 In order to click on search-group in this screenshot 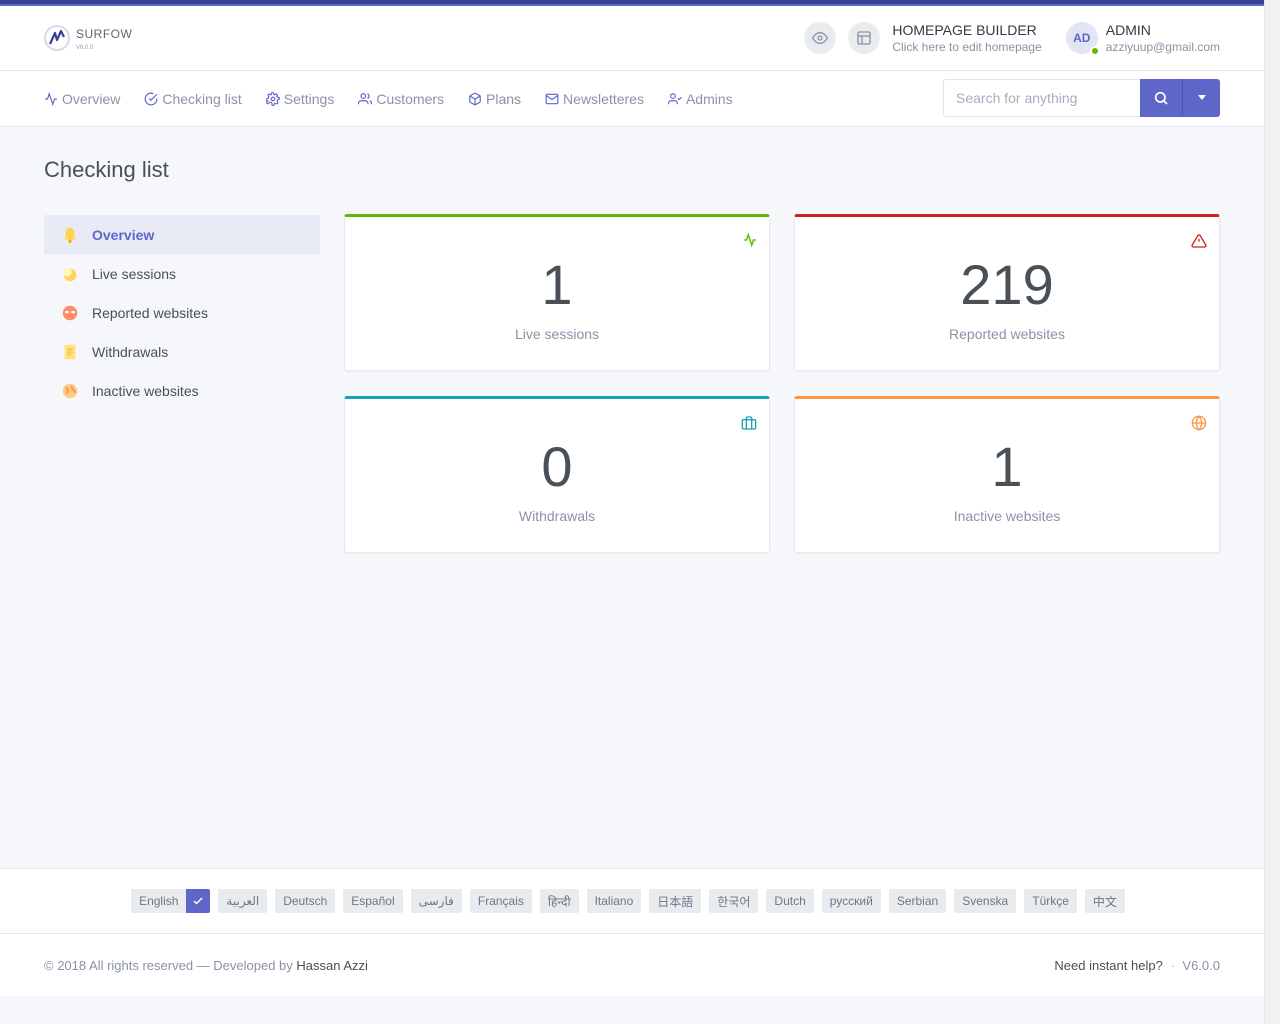, I will do `click(1081, 98)`.